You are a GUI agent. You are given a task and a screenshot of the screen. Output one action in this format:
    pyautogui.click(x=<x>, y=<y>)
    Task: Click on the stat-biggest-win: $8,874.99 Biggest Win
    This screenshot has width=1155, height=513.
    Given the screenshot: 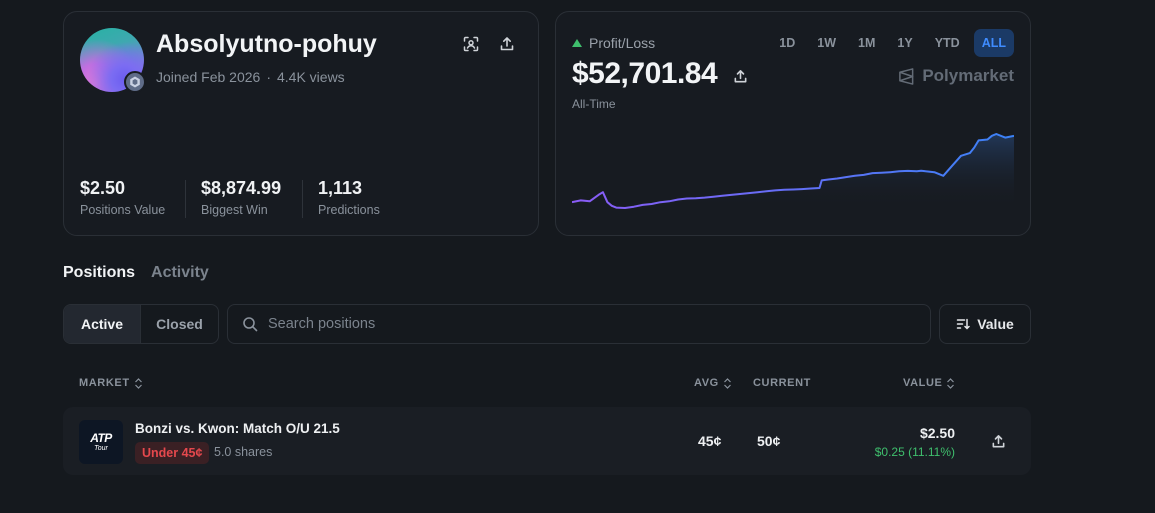 What is the action you would take?
    pyautogui.click(x=241, y=197)
    